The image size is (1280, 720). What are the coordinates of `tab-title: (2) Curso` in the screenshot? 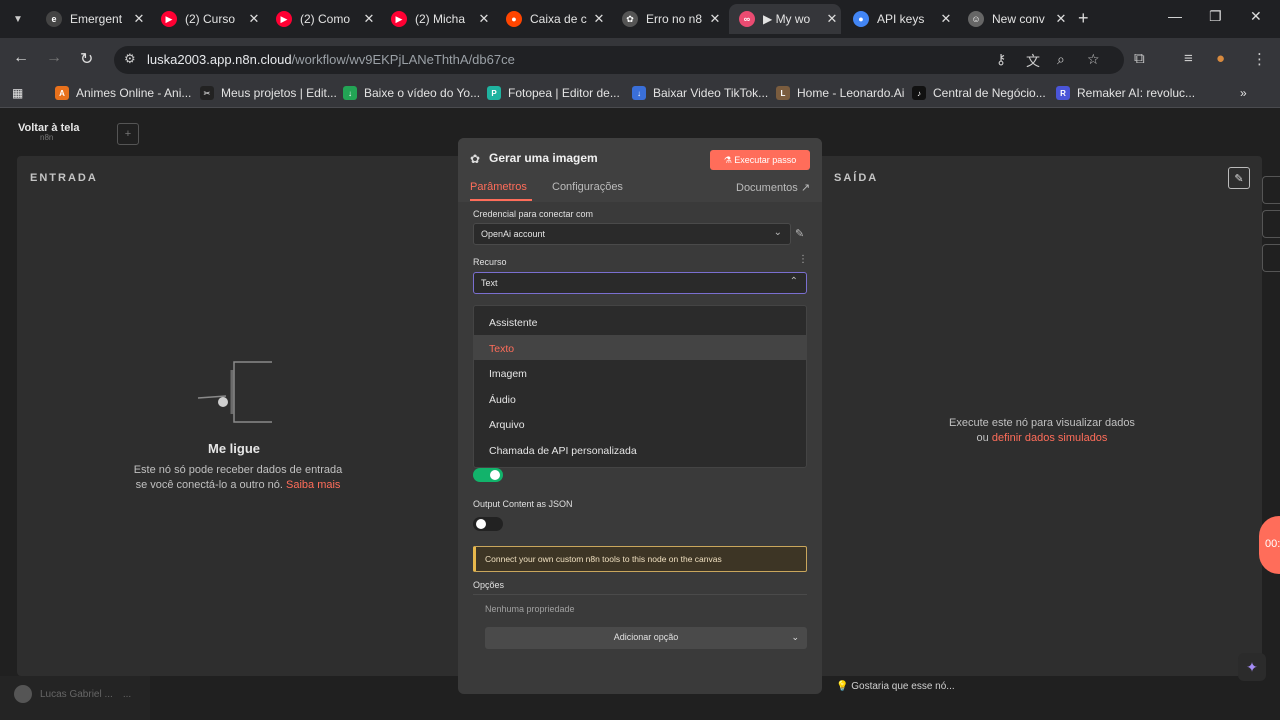 It's located at (210, 19).